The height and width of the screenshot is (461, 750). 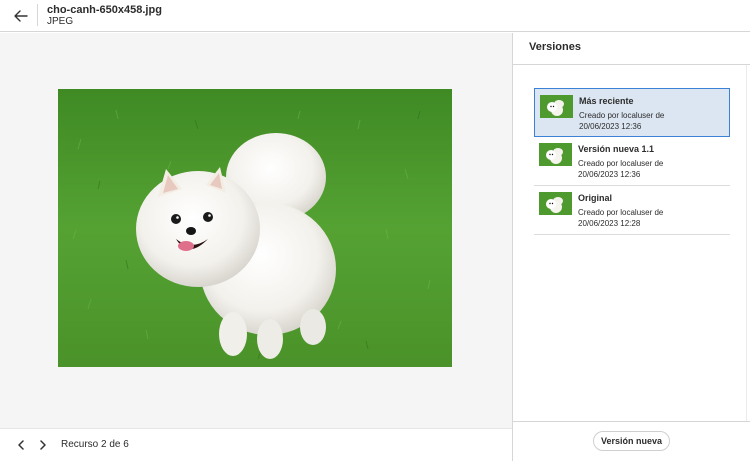 I want to click on arrow-left-icon, so click(x=21, y=16).